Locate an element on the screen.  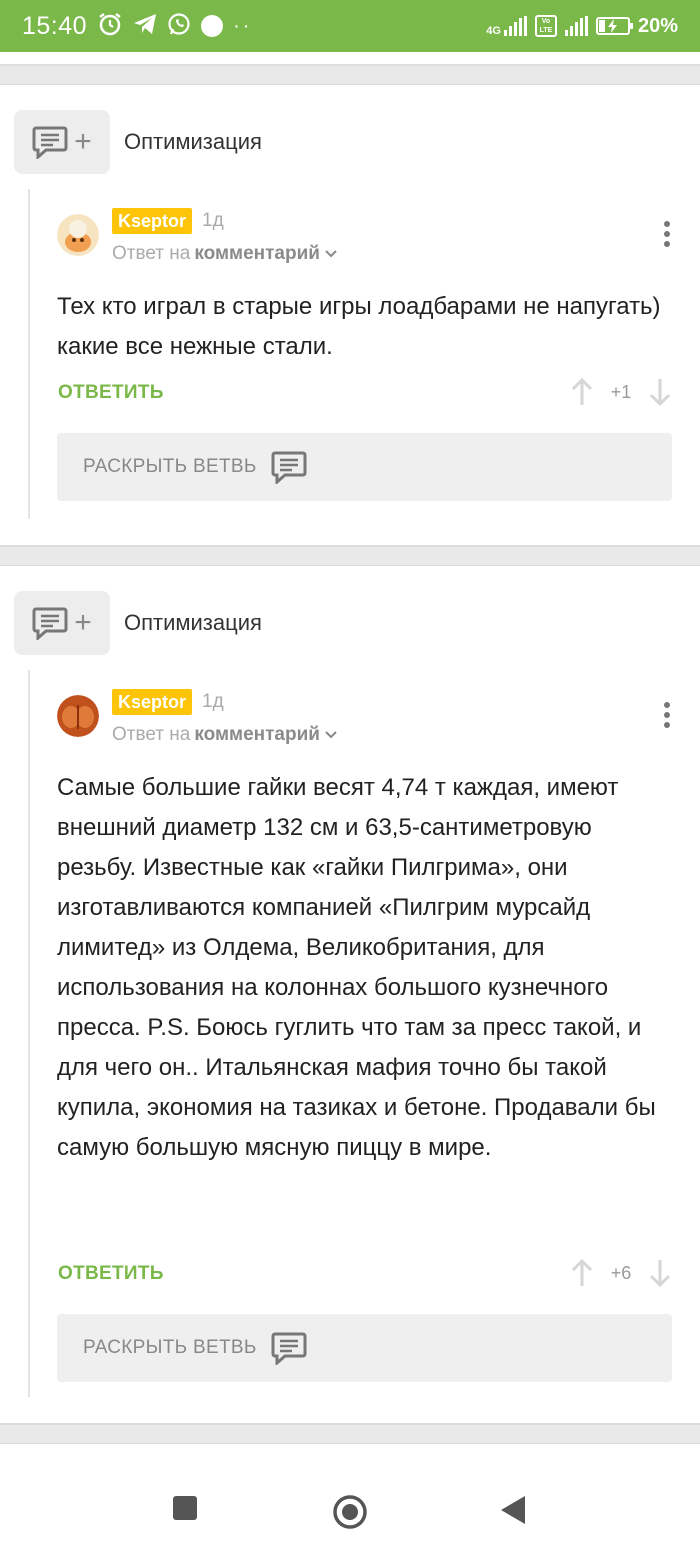
signal-icon: 4G is located at coordinates (506, 26).